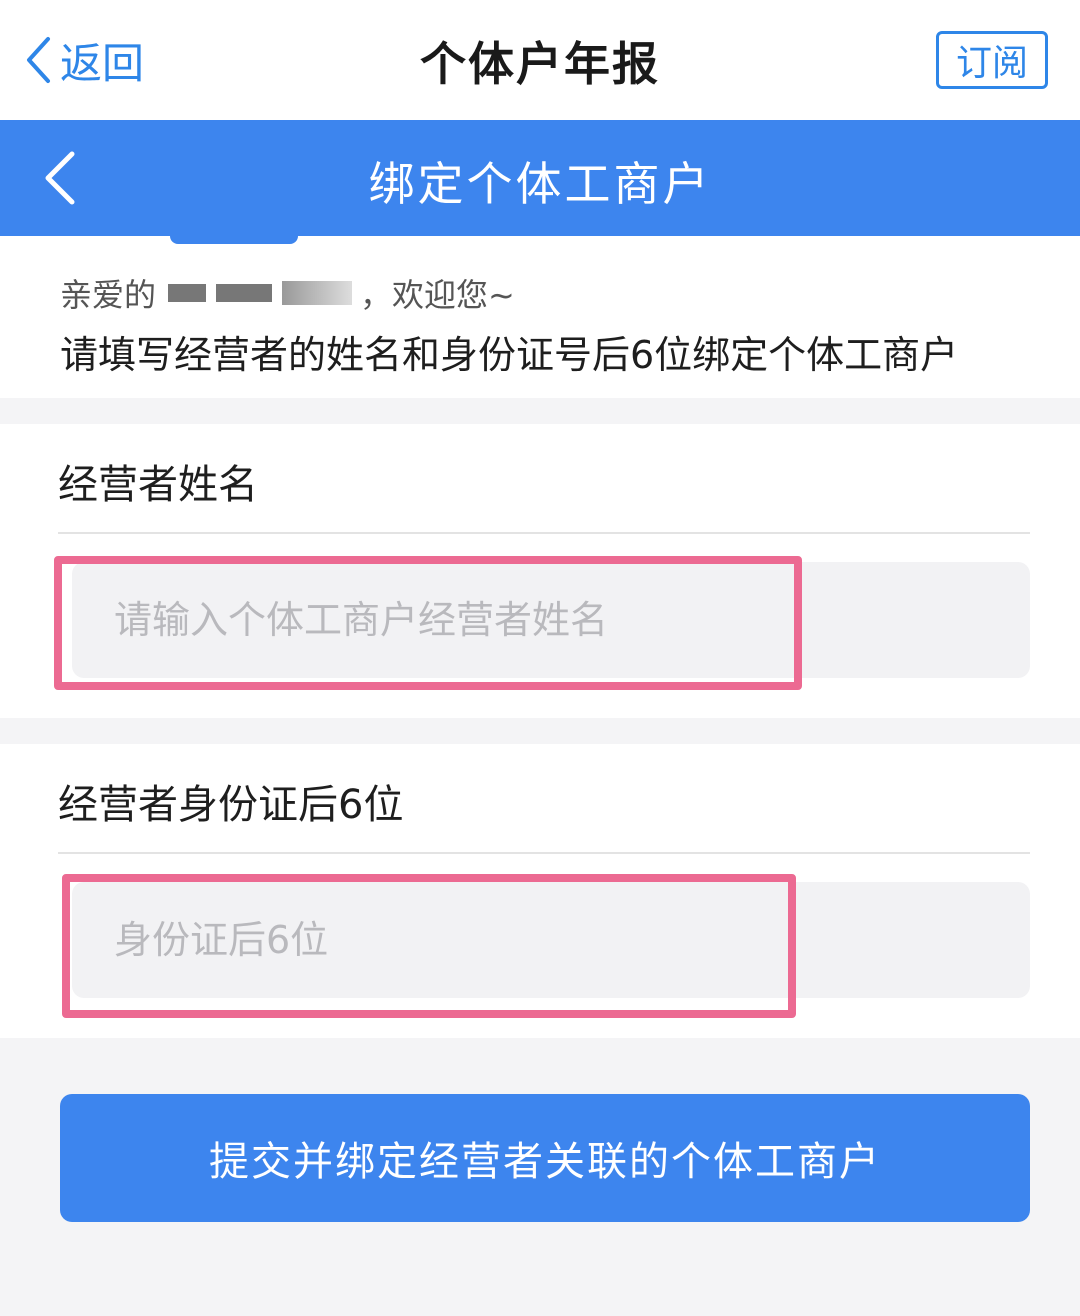 The height and width of the screenshot is (1316, 1080). I want to click on nav-back-button, so click(60, 178).